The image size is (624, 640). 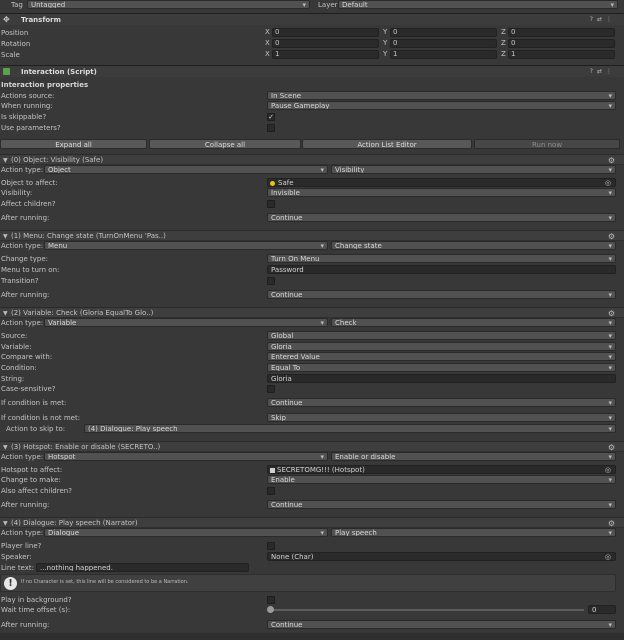 What do you see at coordinates (603, 72) in the screenshot?
I see `script-menu-icons: ?⇄⋮` at bounding box center [603, 72].